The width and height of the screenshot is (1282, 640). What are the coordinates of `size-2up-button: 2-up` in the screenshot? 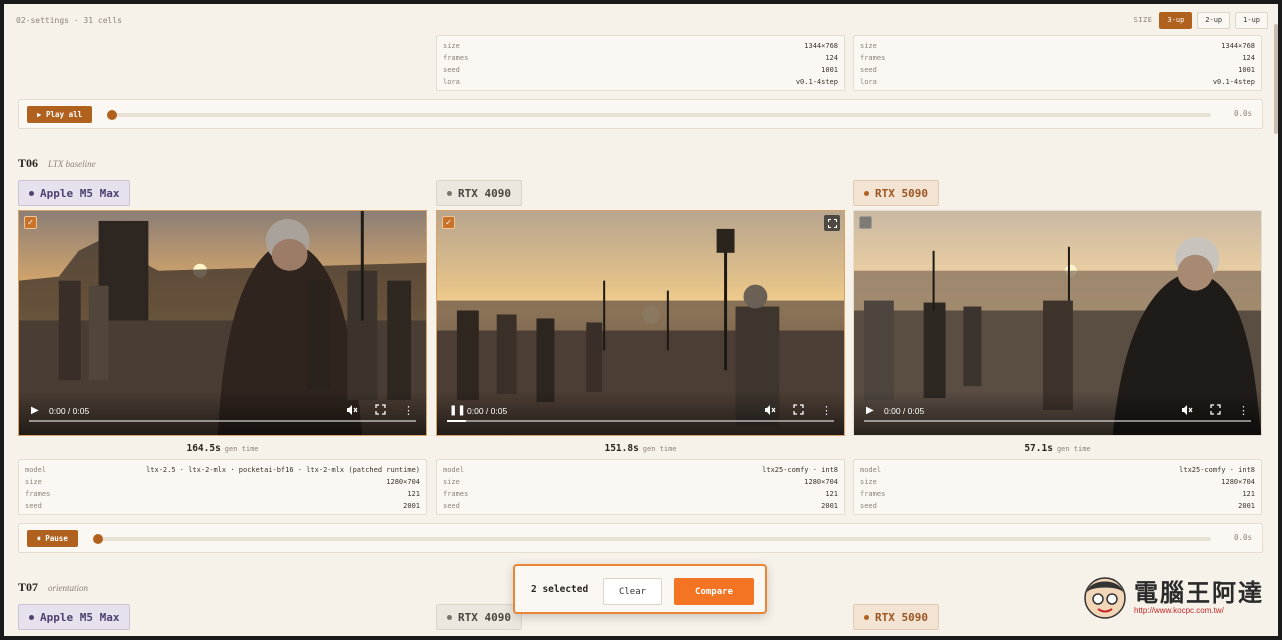 It's located at (1214, 20).